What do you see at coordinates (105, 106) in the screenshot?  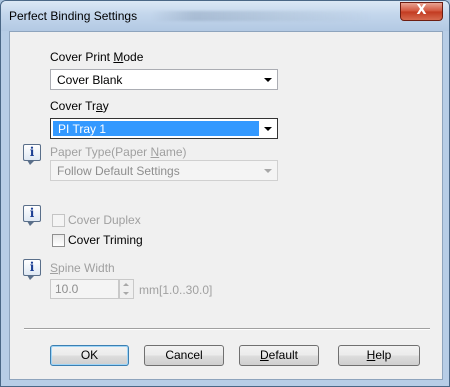 I see `label-text: y` at bounding box center [105, 106].